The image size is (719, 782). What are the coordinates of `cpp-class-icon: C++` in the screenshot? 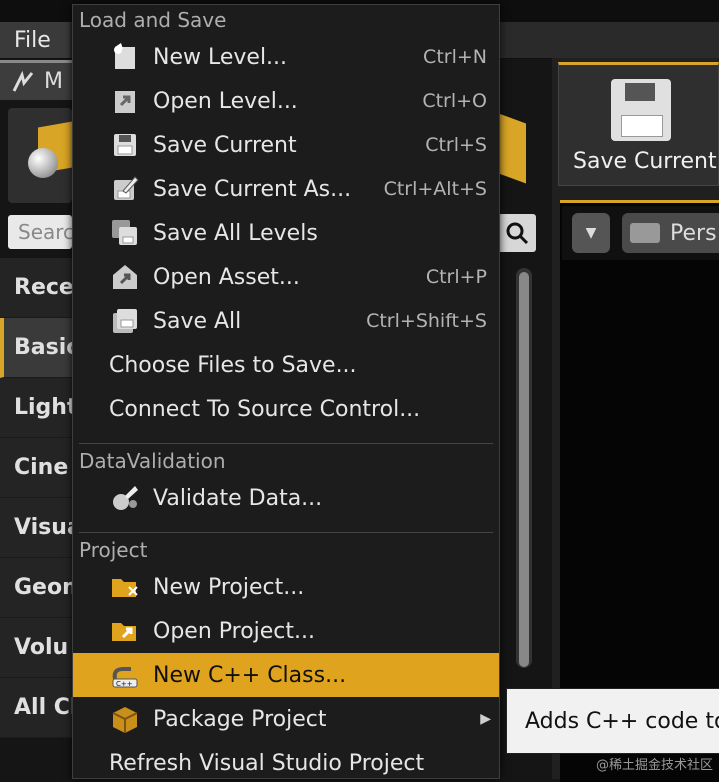 It's located at (125, 677).